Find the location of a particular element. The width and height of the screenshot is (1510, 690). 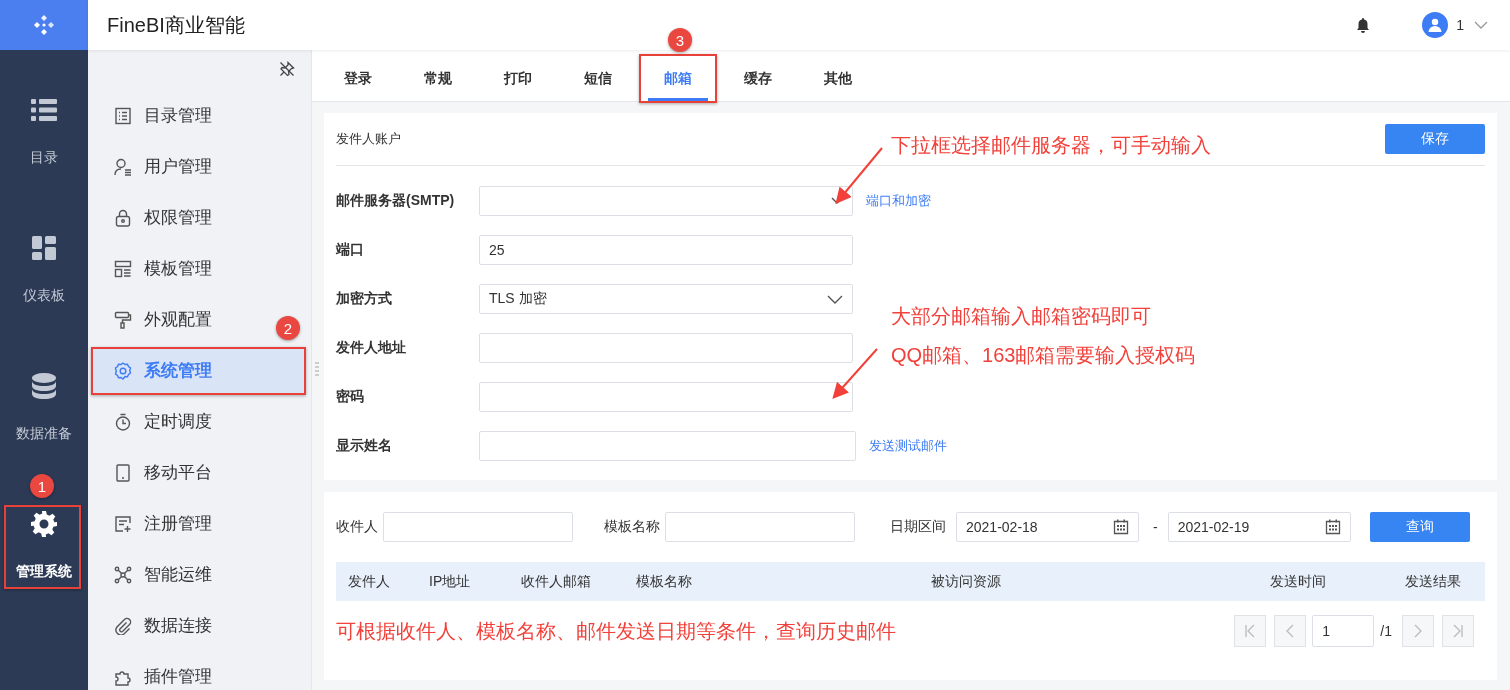

column-header: 发送结果 is located at coordinates (1433, 581).